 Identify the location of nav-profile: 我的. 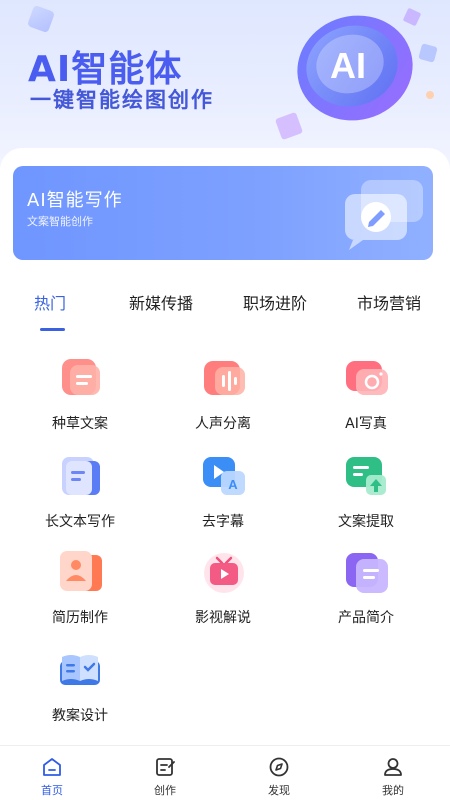
(393, 777).